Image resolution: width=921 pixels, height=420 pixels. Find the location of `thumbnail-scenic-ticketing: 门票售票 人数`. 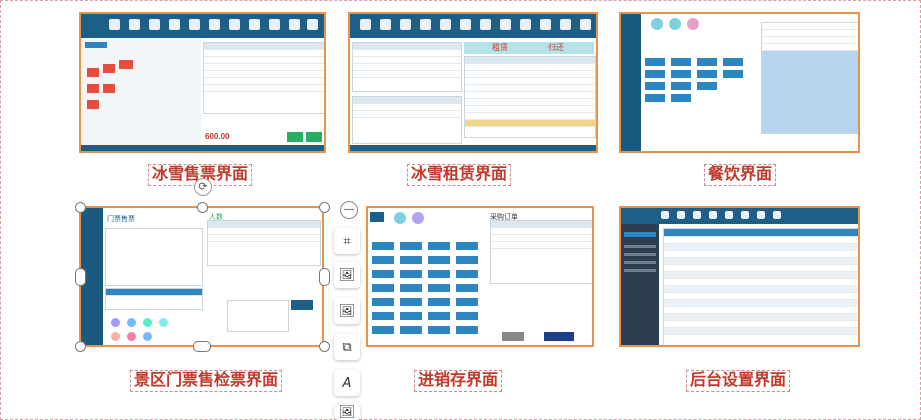

thumbnail-scenic-ticketing: 门票售票 人数 is located at coordinates (201, 276).